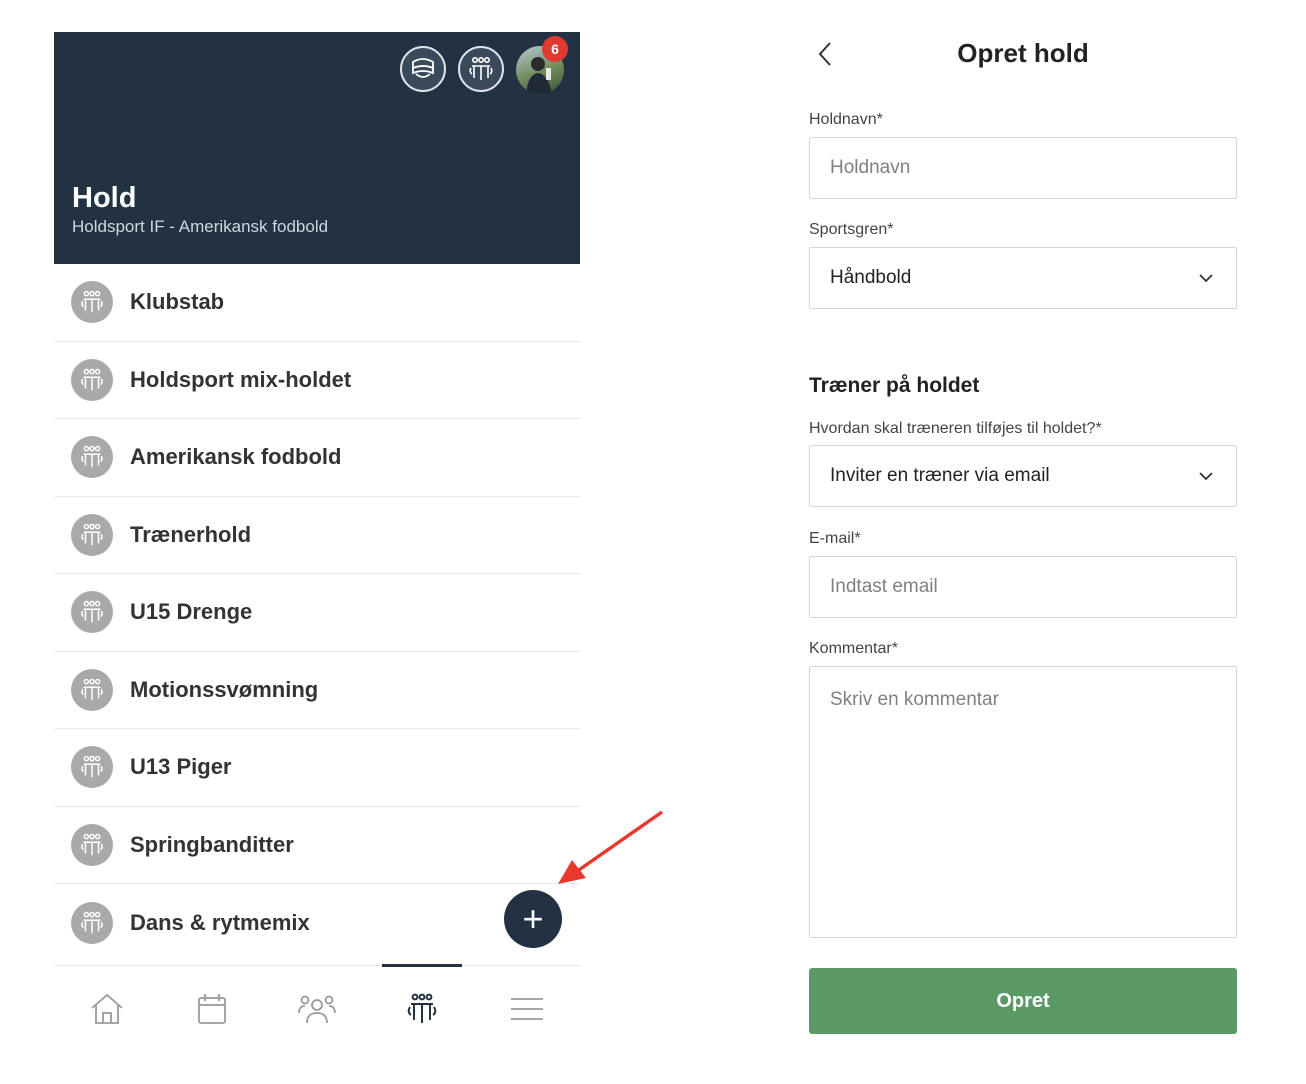 This screenshot has height=1084, width=1306. I want to click on calendar-icon, so click(211, 1009).